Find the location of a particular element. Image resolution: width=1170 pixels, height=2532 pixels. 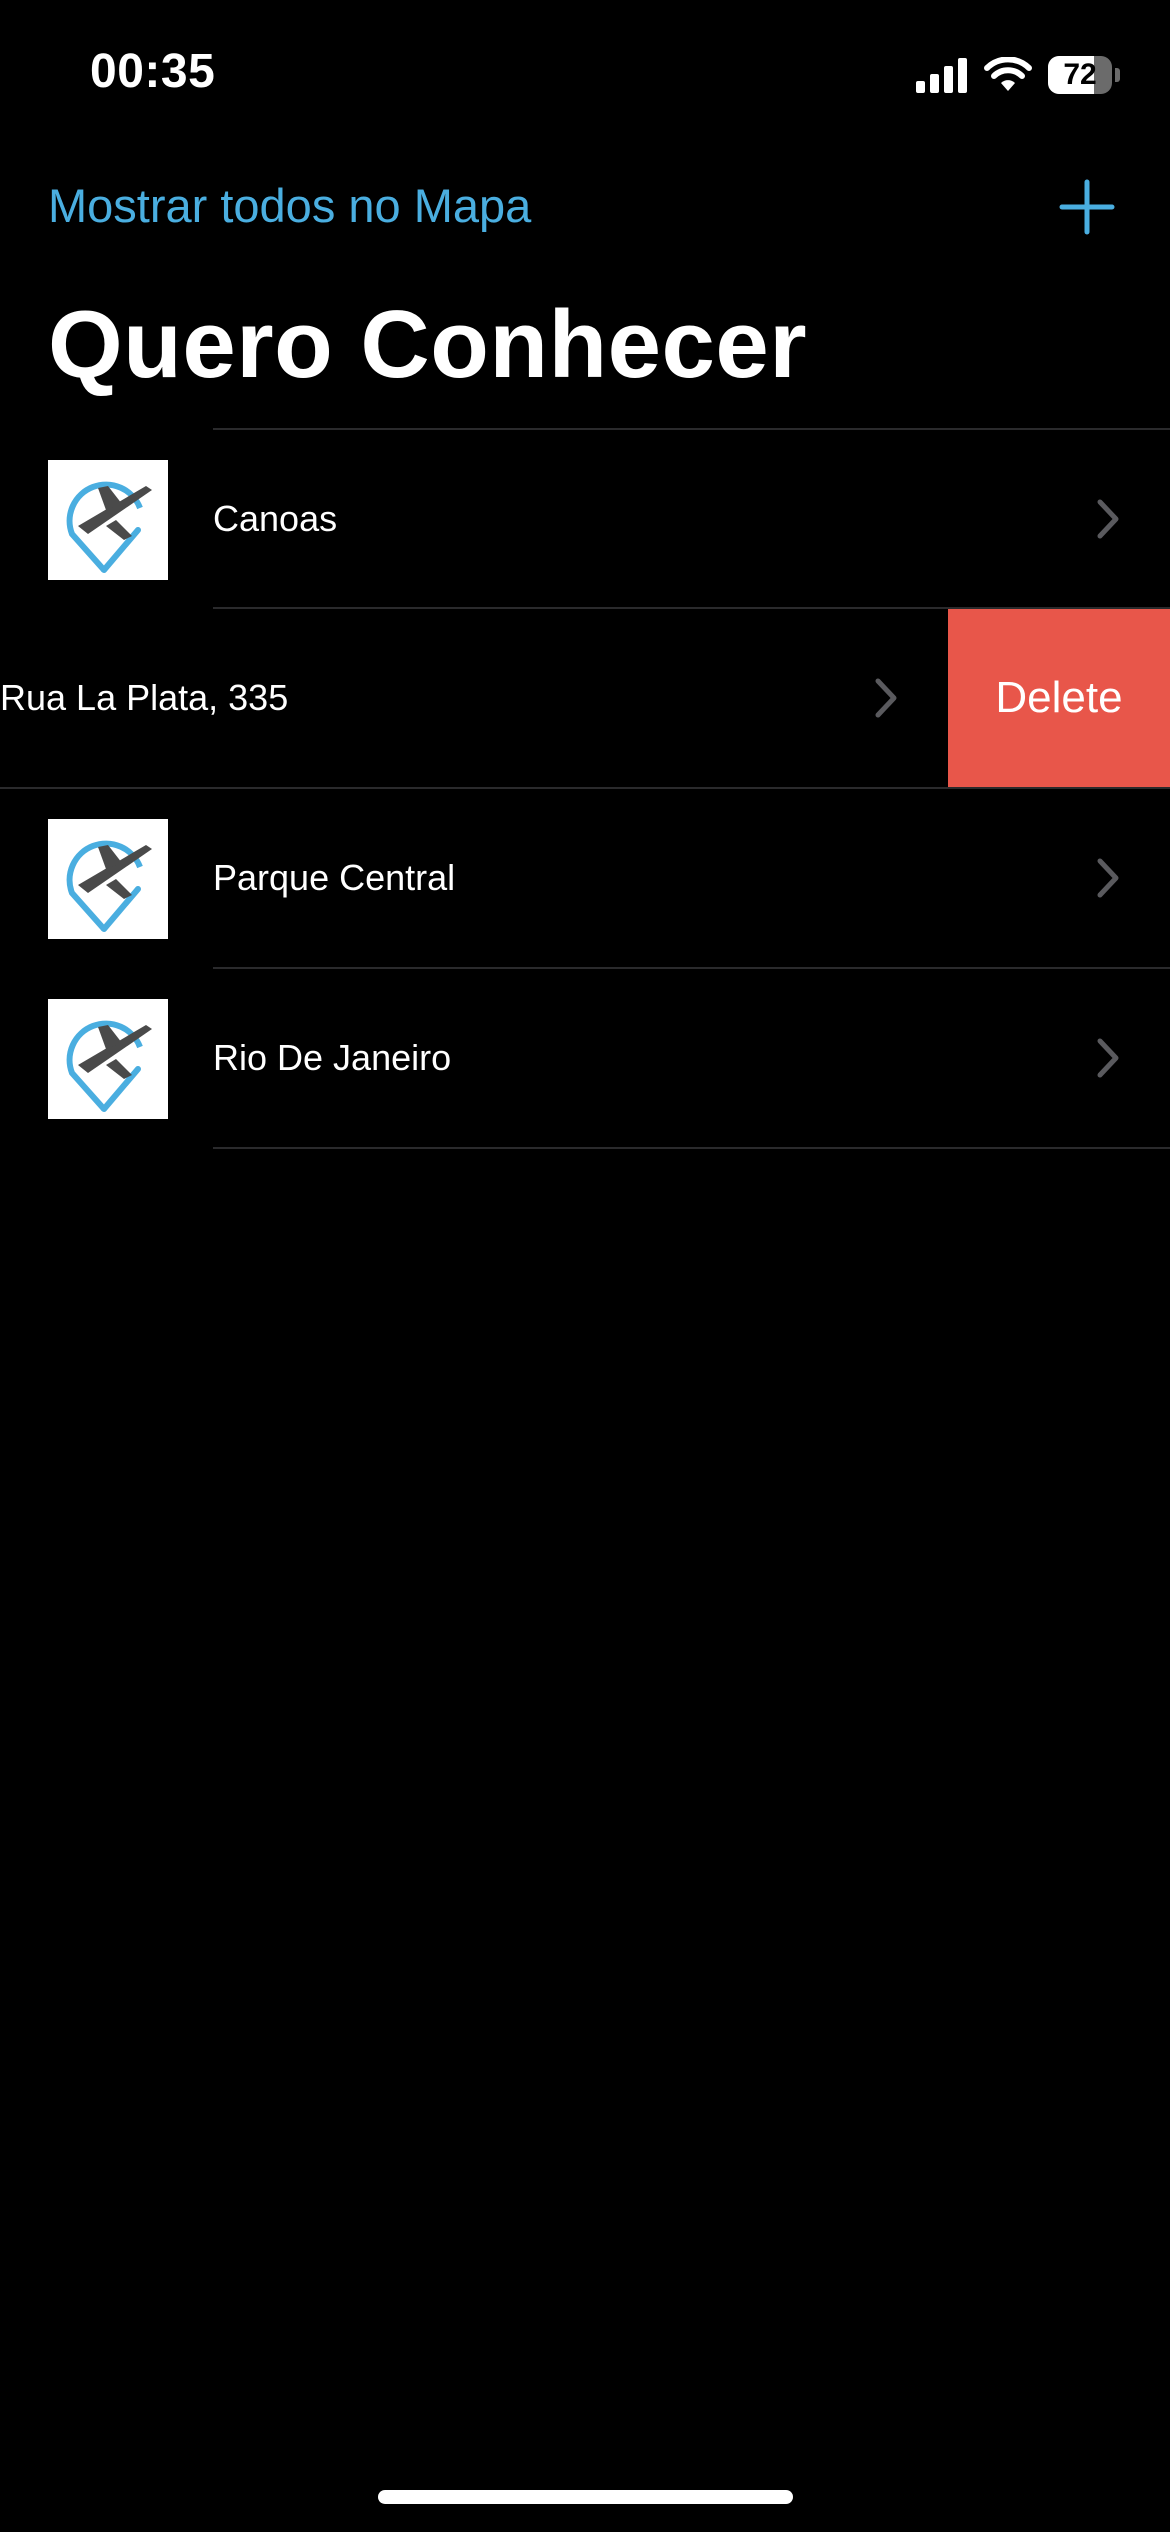

place-name: Rio De Janeiro is located at coordinates (332, 1057).